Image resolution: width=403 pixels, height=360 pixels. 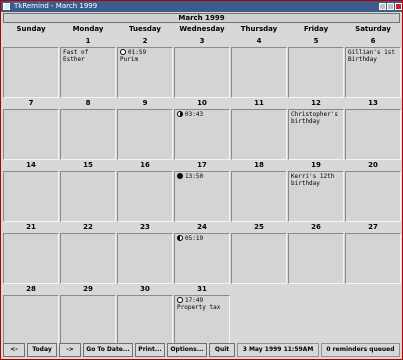 What do you see at coordinates (202, 103) in the screenshot?
I see `day-number: 10` at bounding box center [202, 103].